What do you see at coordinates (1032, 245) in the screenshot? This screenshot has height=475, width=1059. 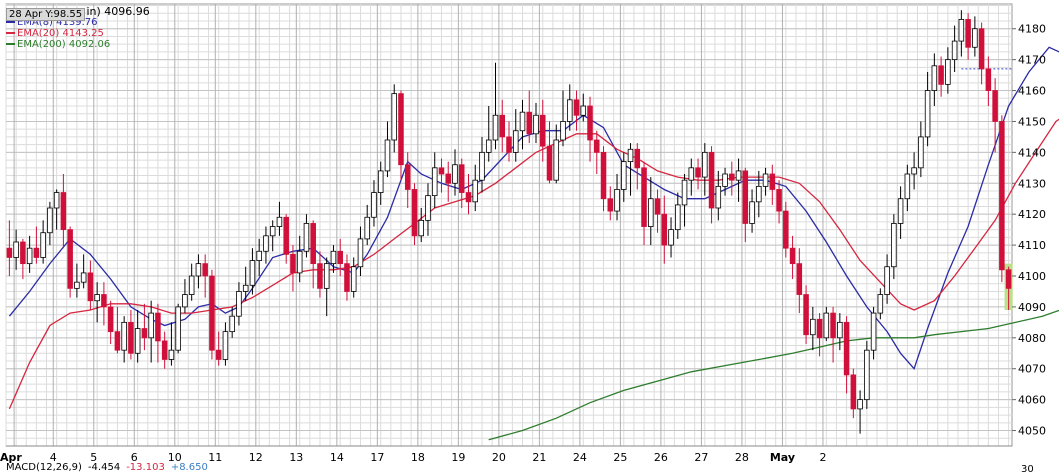 I see `y-tick-label: 4110` at bounding box center [1032, 245].